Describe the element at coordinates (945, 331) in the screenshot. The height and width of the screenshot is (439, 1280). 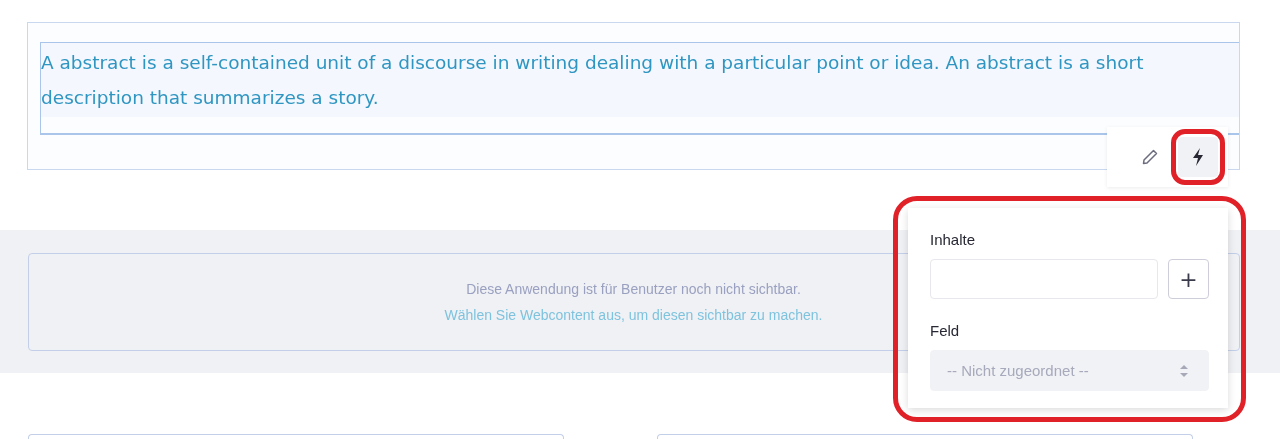
I see `field-label: Feld` at that location.